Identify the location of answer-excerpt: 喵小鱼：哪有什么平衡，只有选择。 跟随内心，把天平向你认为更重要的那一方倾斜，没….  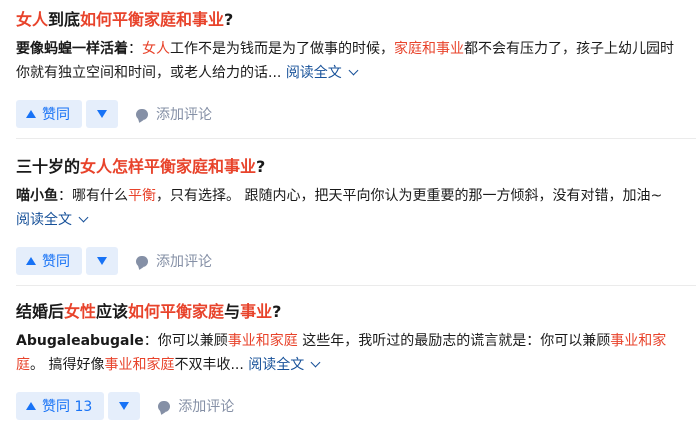
(348, 208).